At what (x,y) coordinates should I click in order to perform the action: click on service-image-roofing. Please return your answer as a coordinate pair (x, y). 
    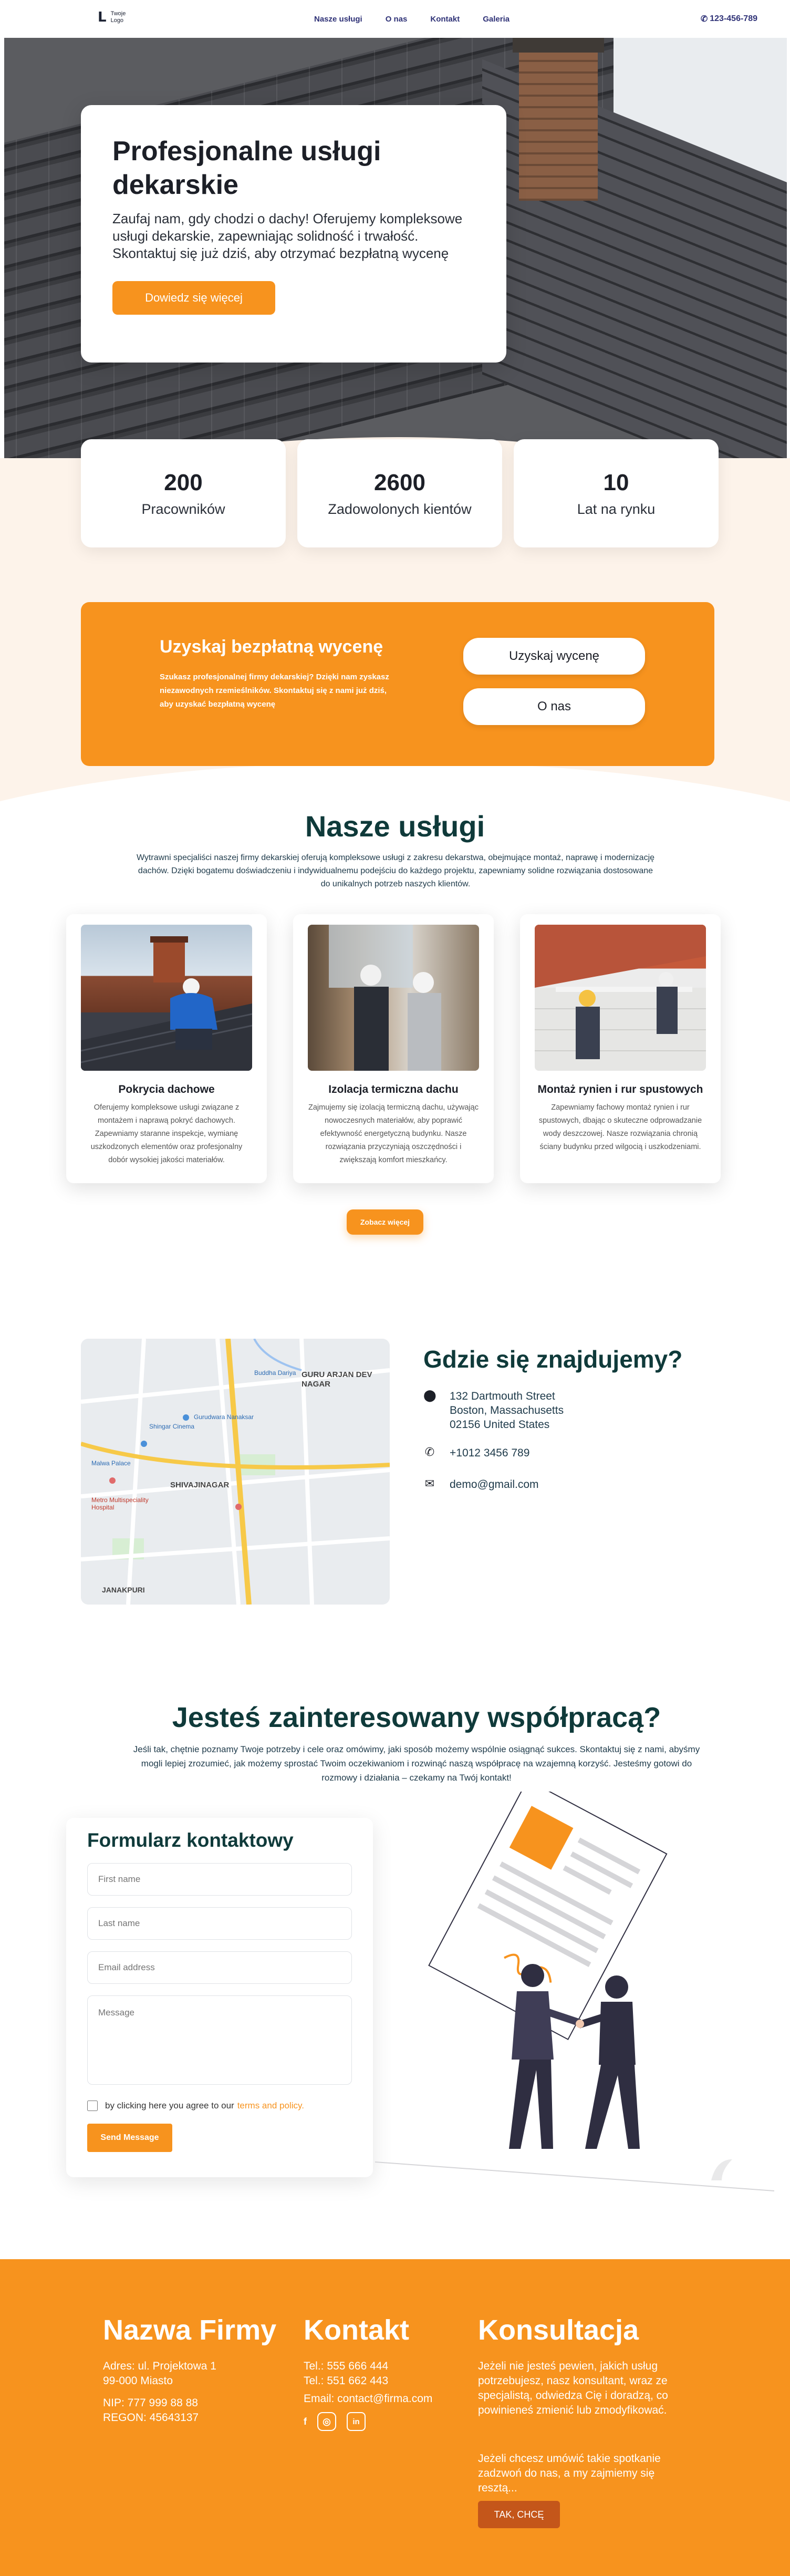
    Looking at the image, I should click on (166, 998).